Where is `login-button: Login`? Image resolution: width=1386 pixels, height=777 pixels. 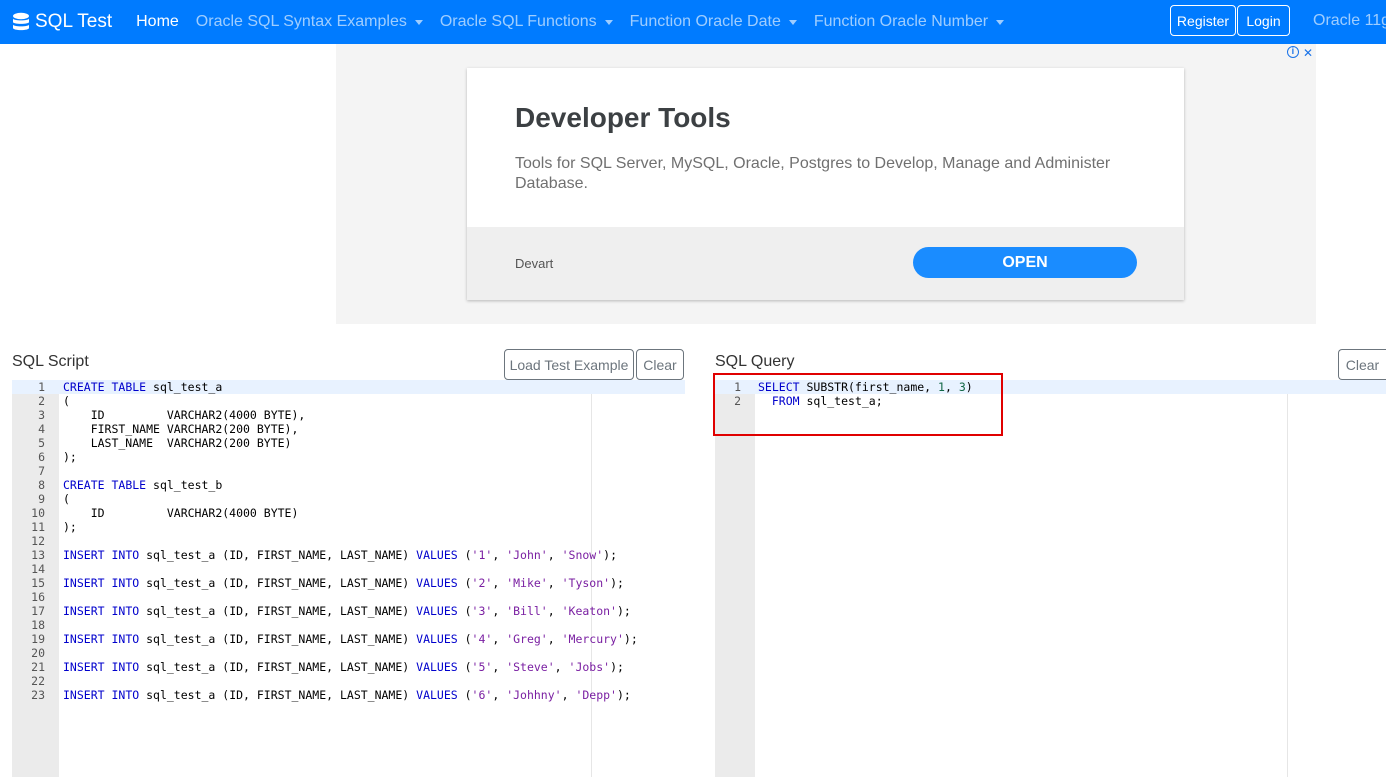 login-button: Login is located at coordinates (1263, 20).